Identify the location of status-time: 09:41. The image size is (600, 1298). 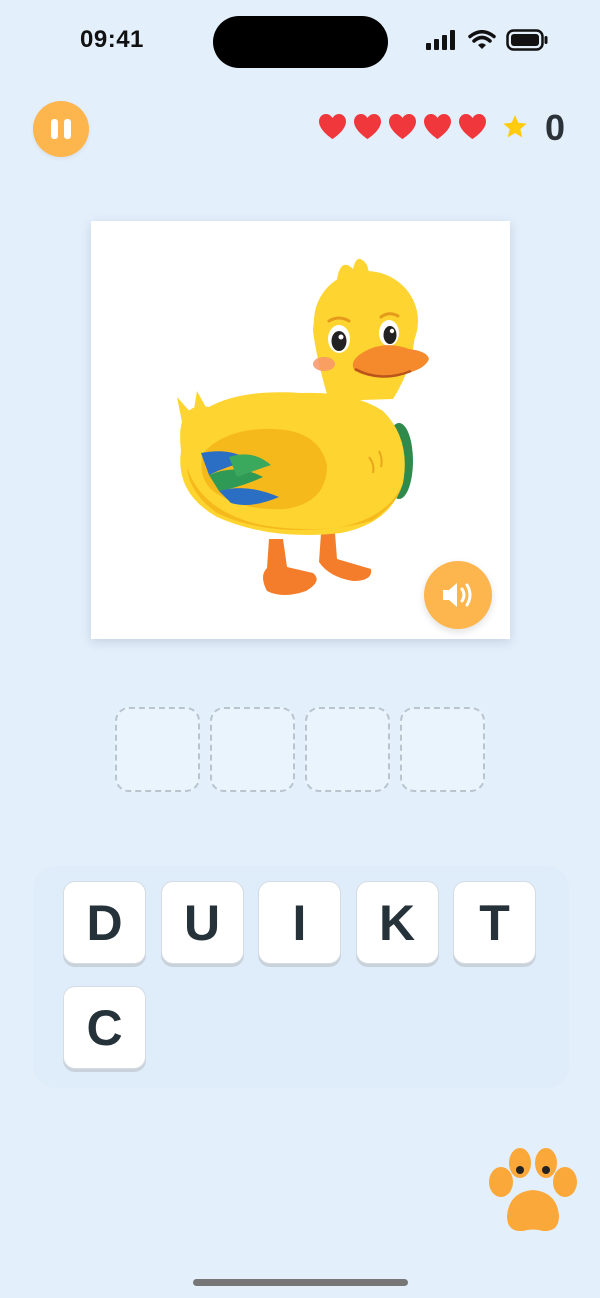
(112, 39).